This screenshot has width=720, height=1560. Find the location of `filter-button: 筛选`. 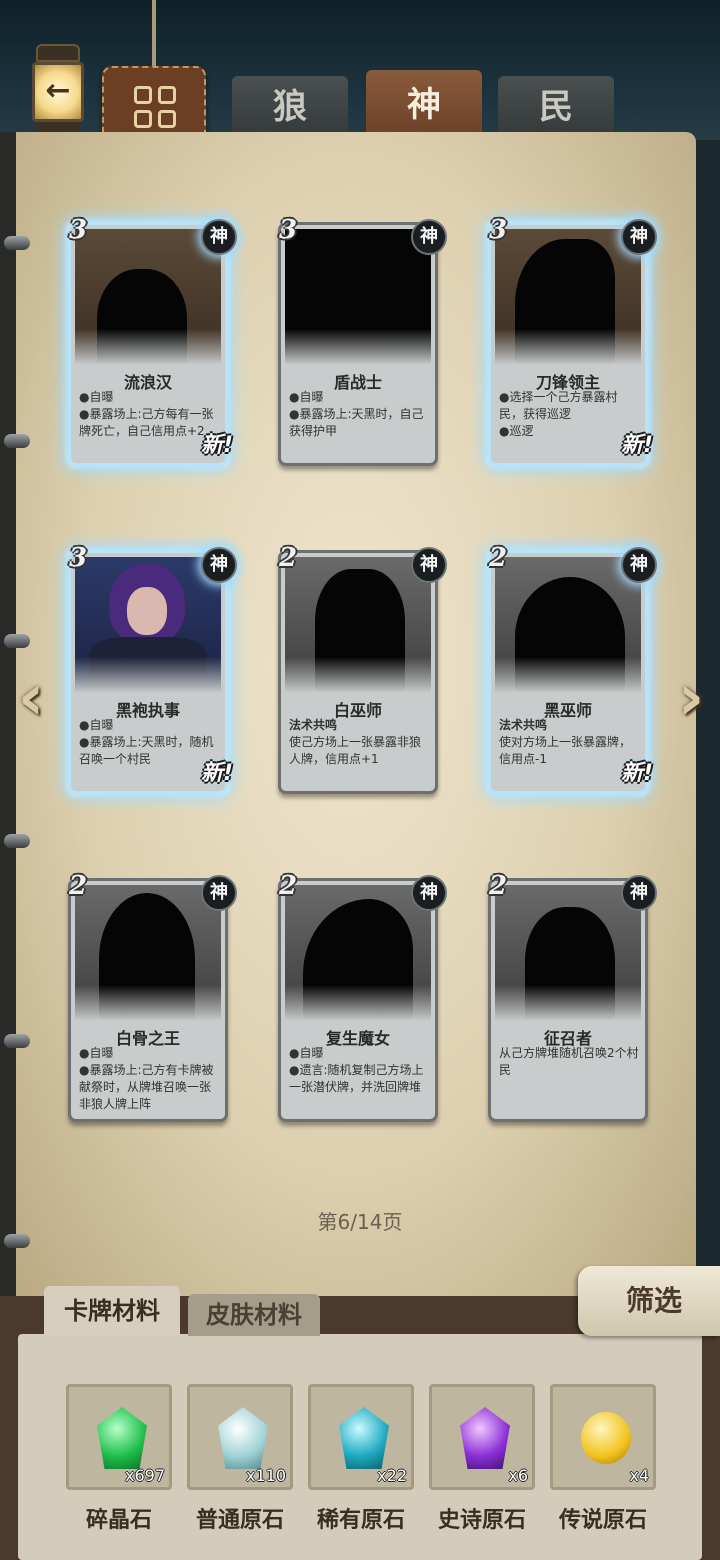

filter-button: 筛选 is located at coordinates (649, 1301).